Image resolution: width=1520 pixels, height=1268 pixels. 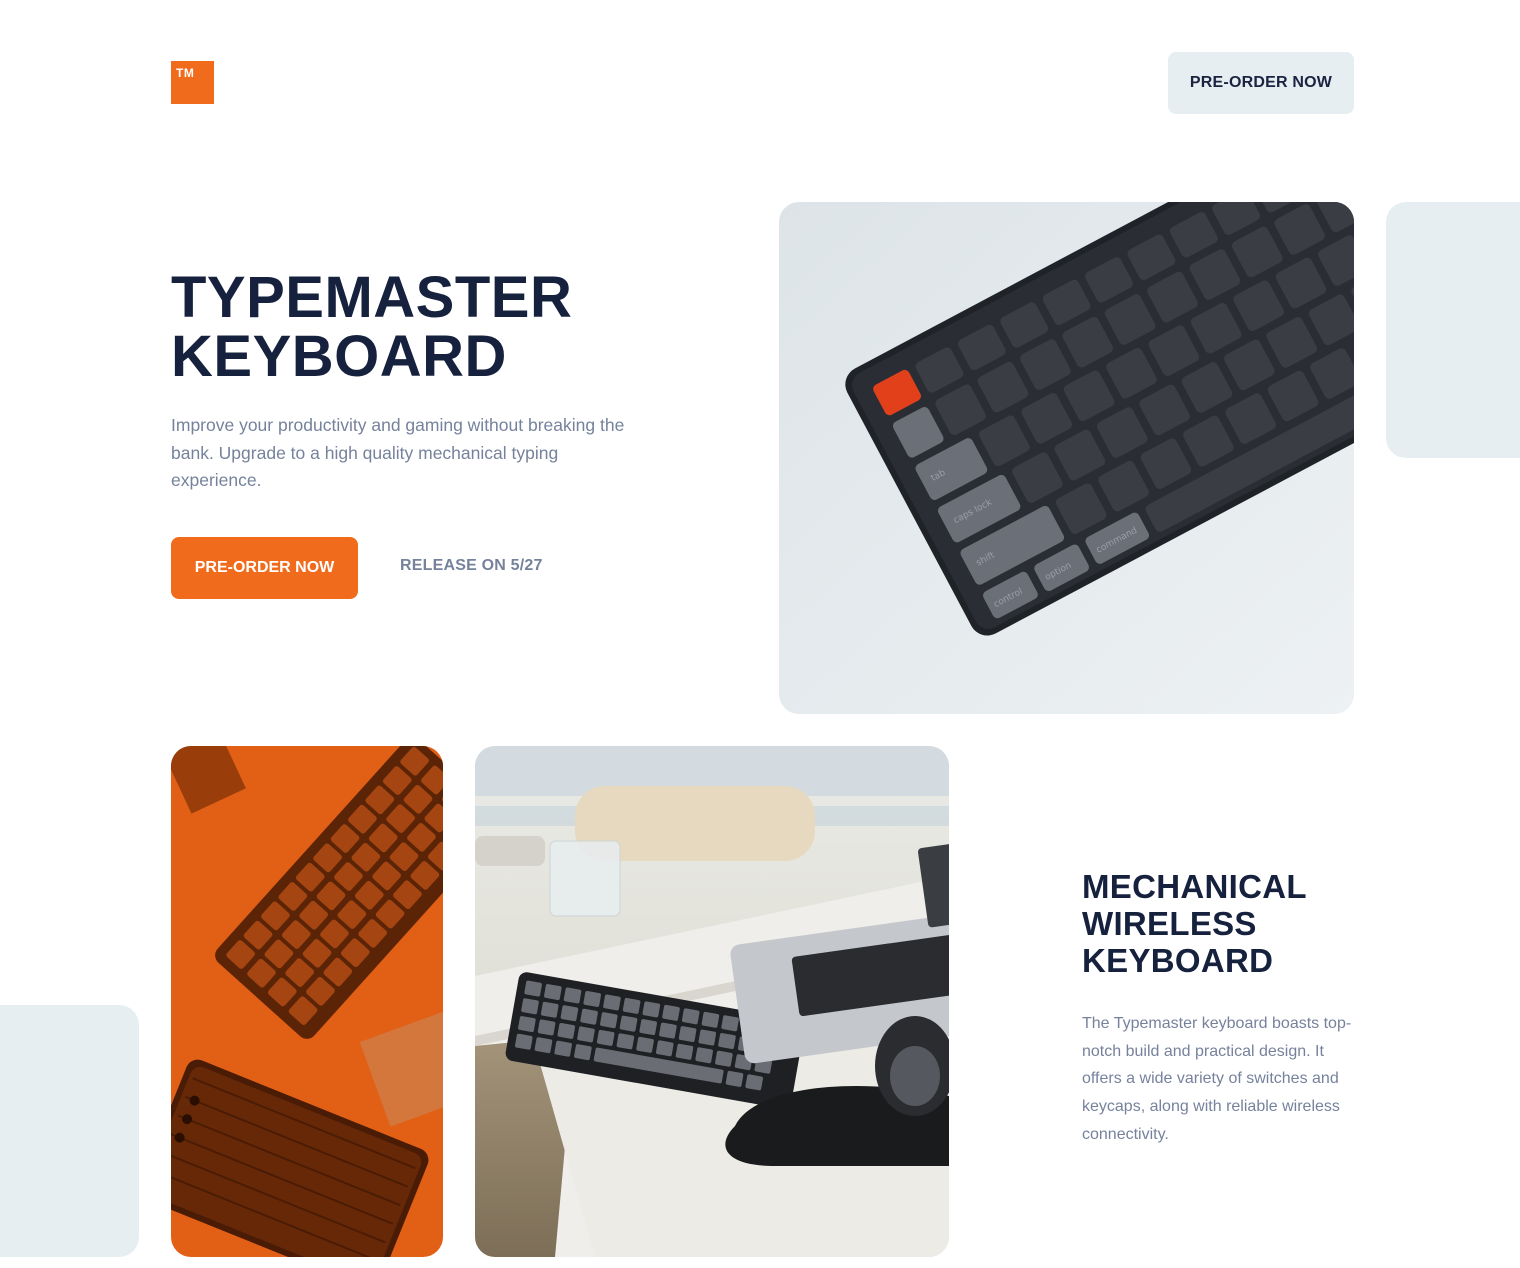 I want to click on hero-title-line1: TYPEMASTER, so click(x=372, y=297).